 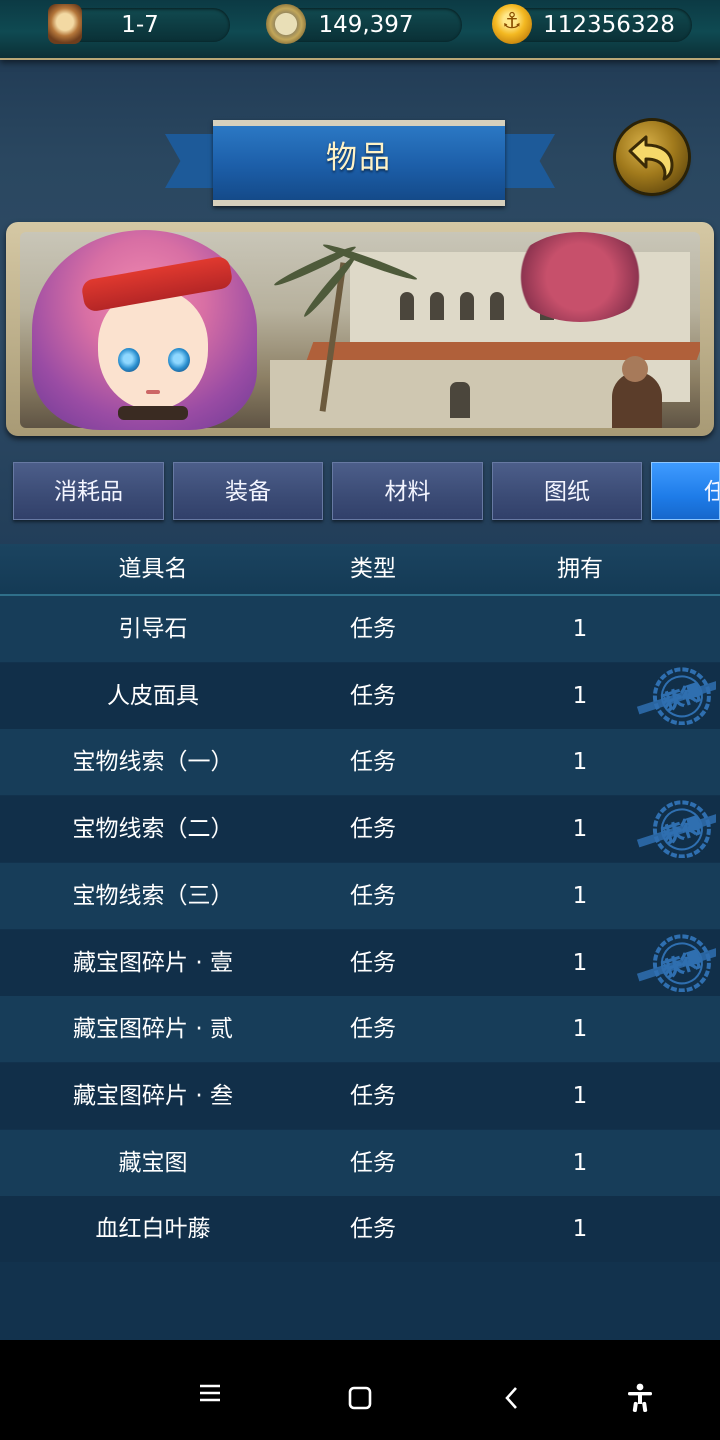 What do you see at coordinates (153, 696) in the screenshot?
I see `item-name: 人皮面具` at bounding box center [153, 696].